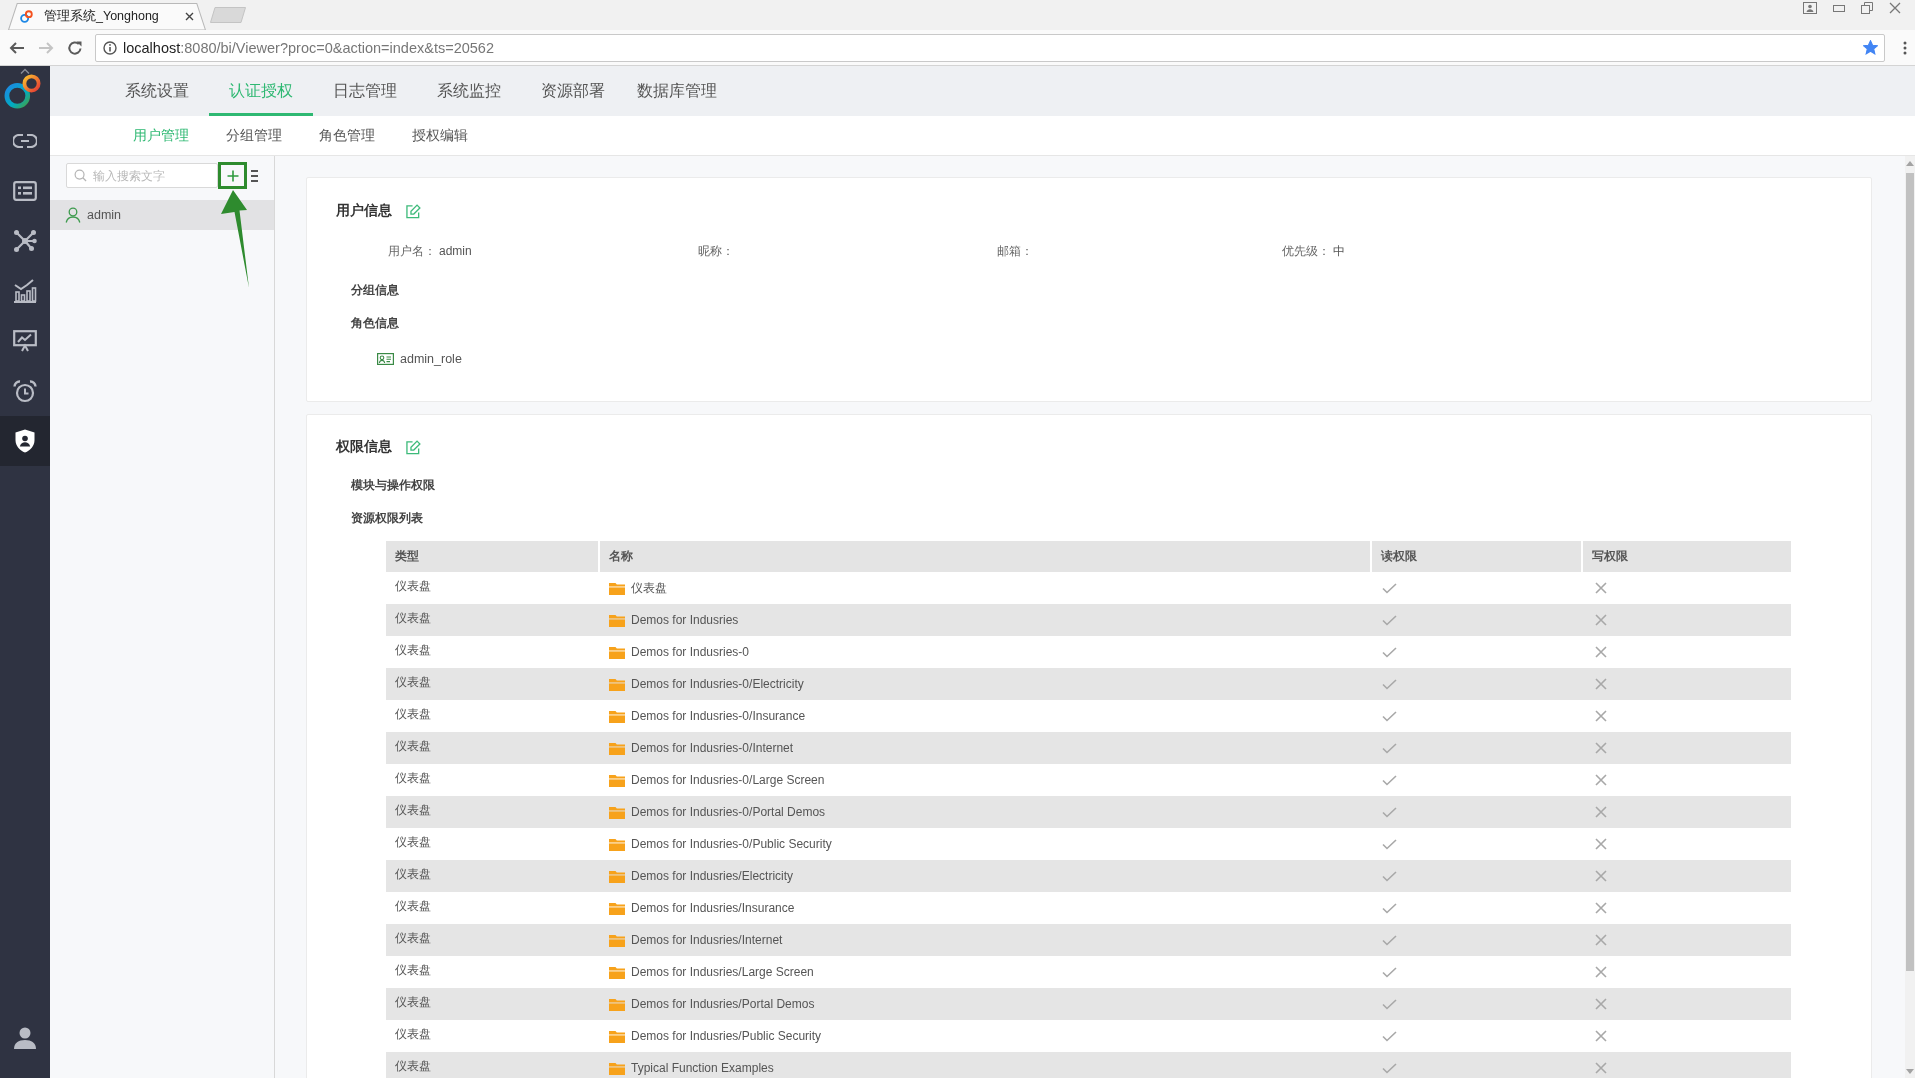 Image resolution: width=1915 pixels, height=1078 pixels. Describe the element at coordinates (387, 518) in the screenshot. I see `resource-heading: 资源权限列表` at that location.